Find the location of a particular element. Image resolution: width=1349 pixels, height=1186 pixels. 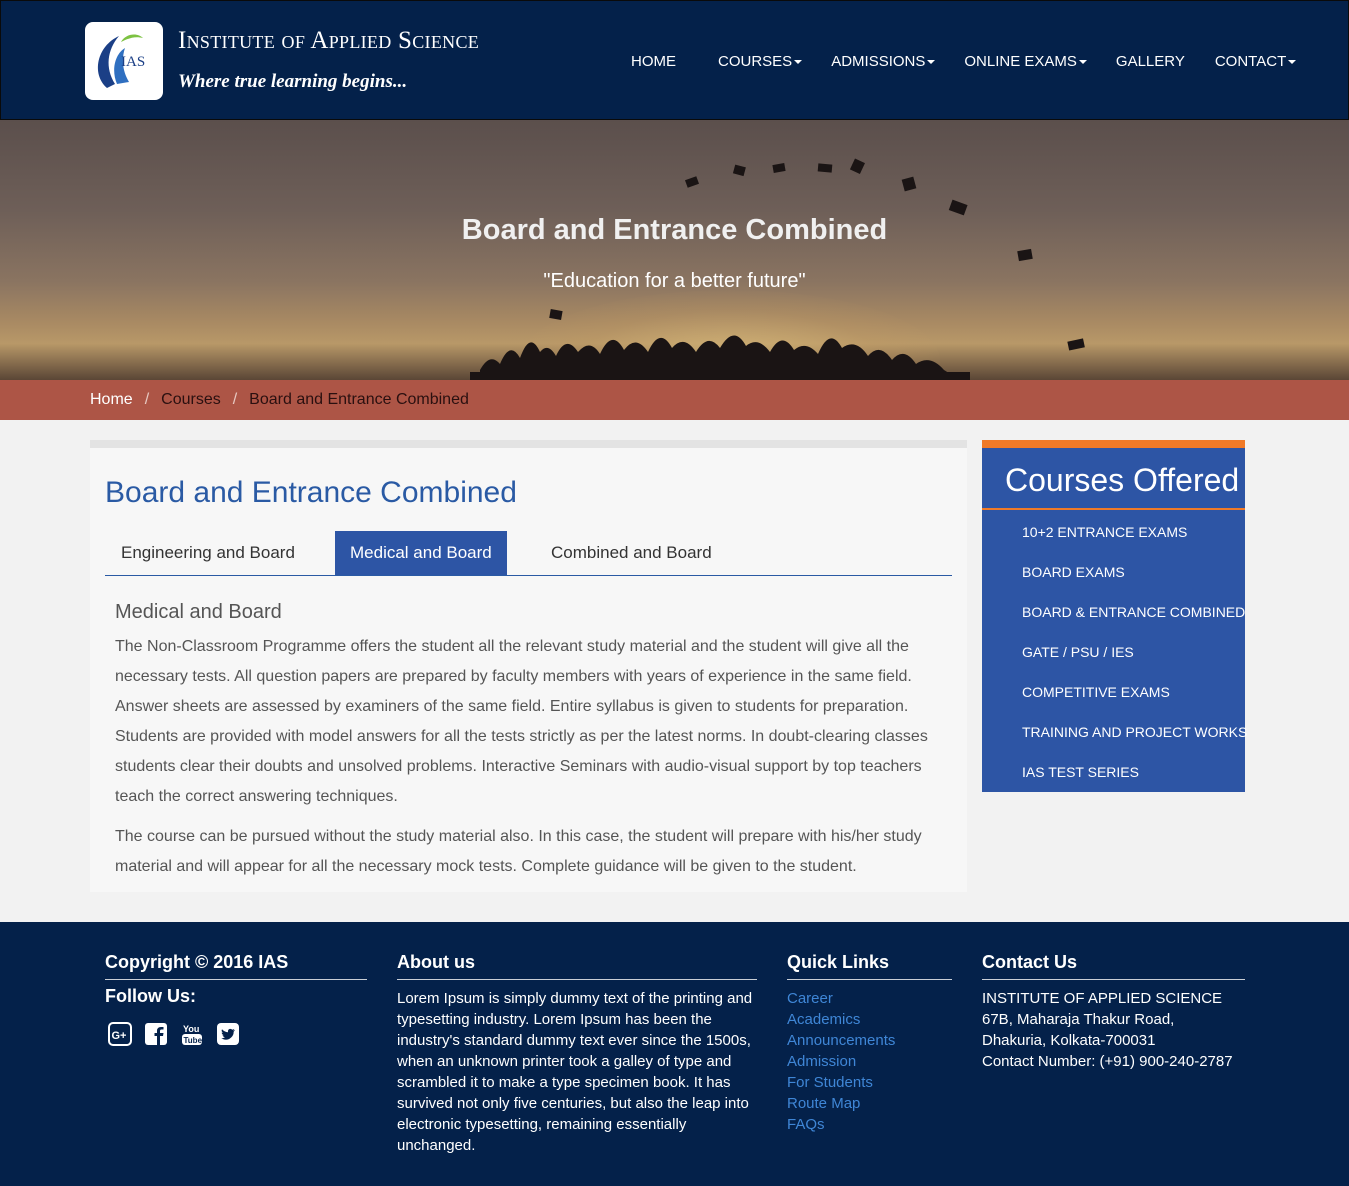

footer-link-announcements: Announcements is located at coordinates (841, 1040).